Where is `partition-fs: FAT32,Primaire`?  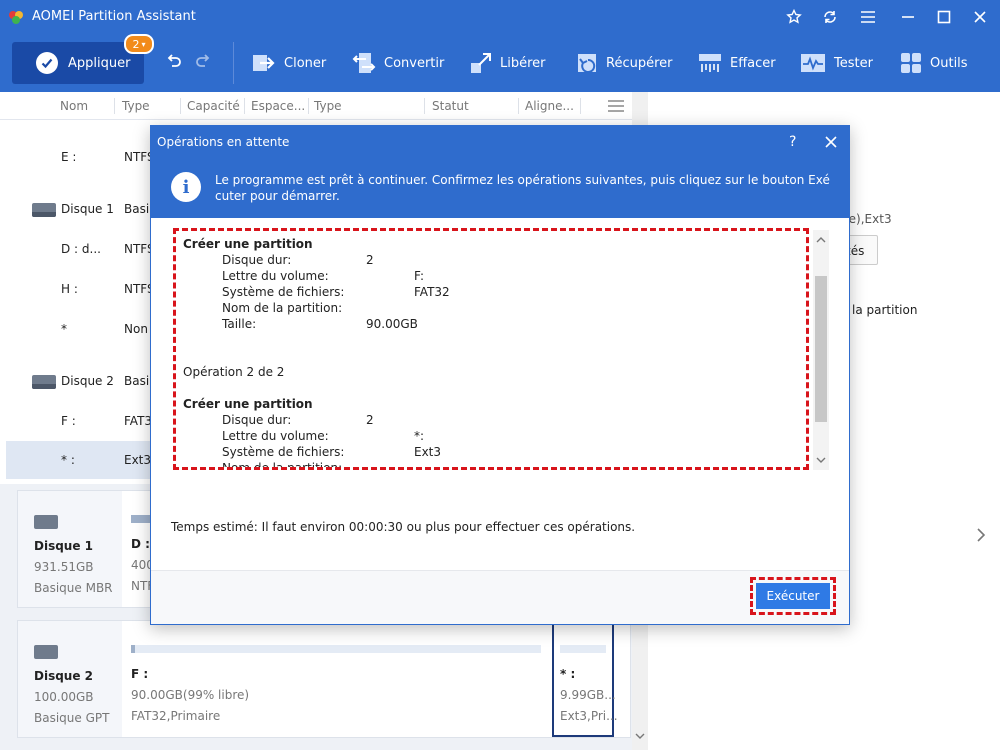
partition-fs: FAT32,Primaire is located at coordinates (176, 716).